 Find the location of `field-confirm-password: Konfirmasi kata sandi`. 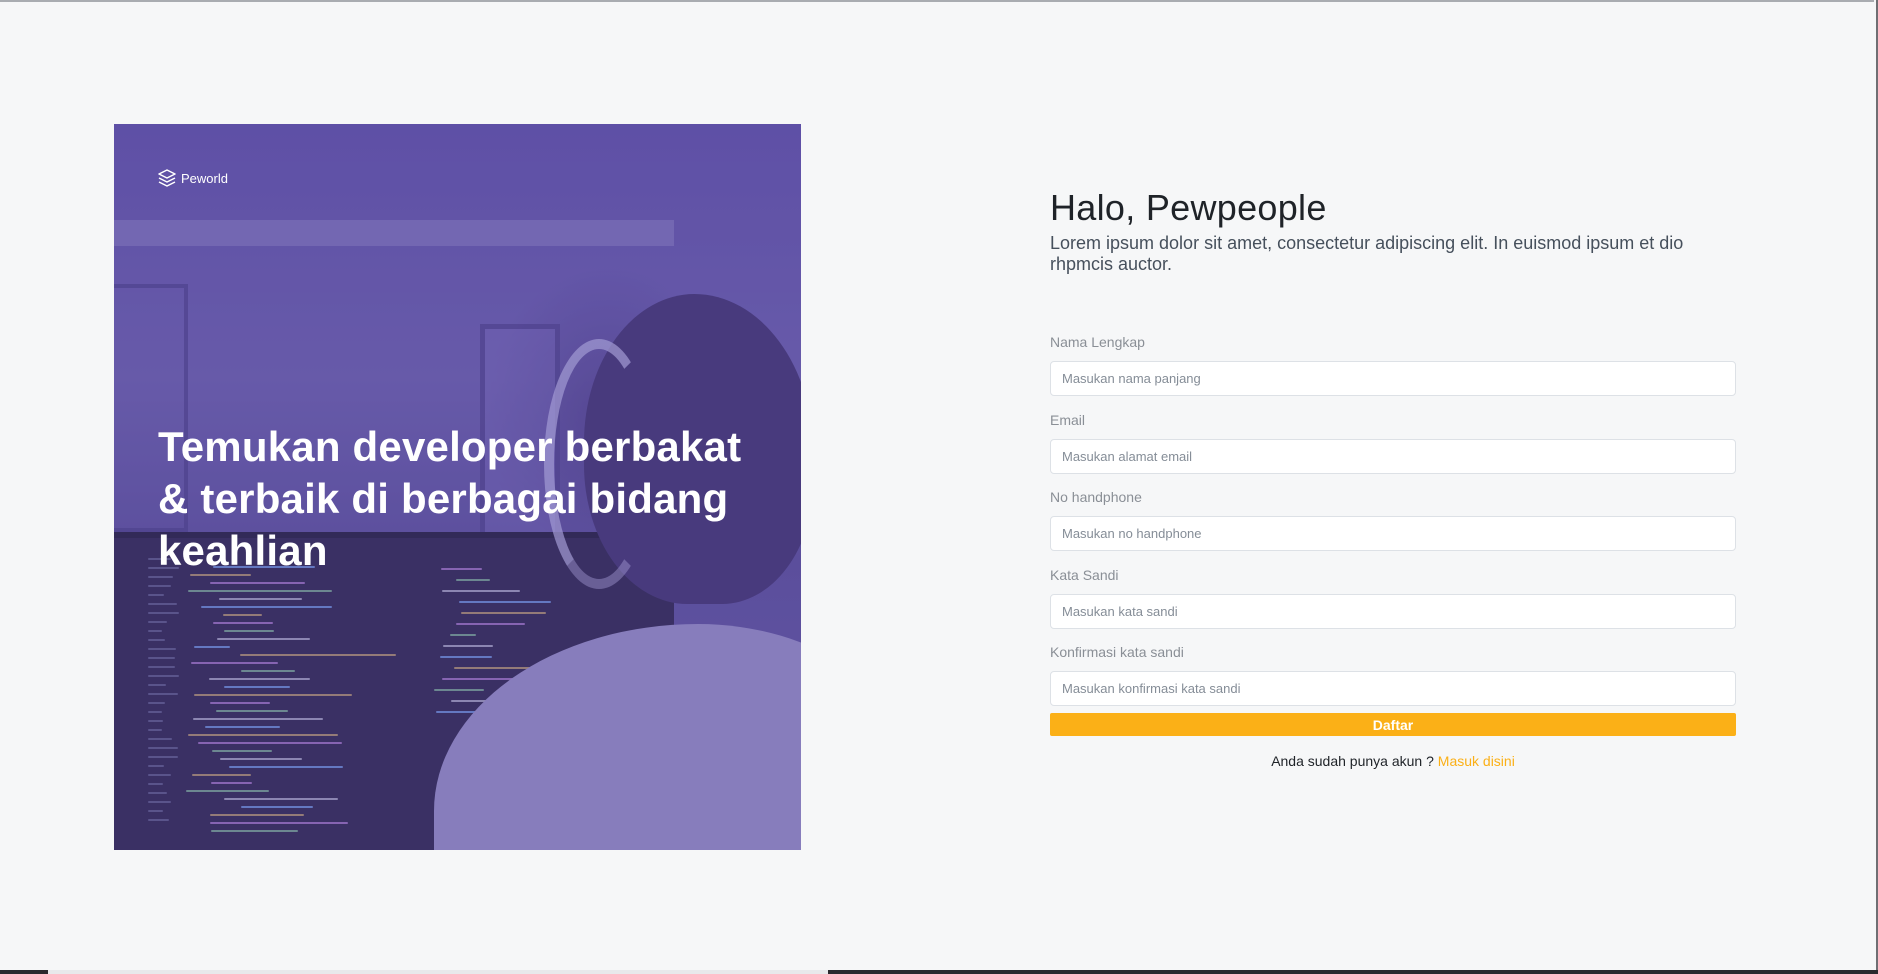

field-confirm-password: Konfirmasi kata sandi is located at coordinates (1393, 674).